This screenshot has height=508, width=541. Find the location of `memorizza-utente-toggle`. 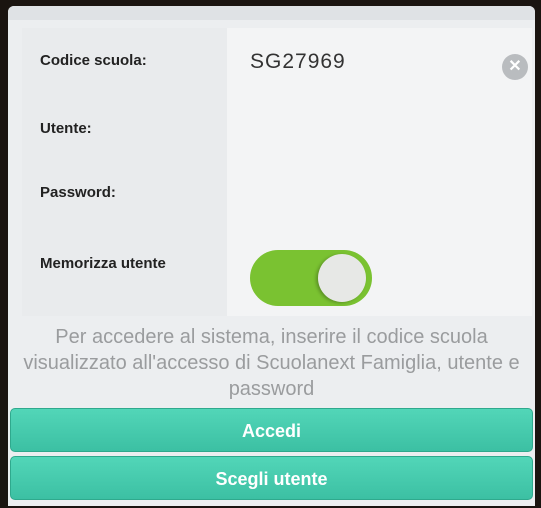

memorizza-utente-toggle is located at coordinates (311, 278).